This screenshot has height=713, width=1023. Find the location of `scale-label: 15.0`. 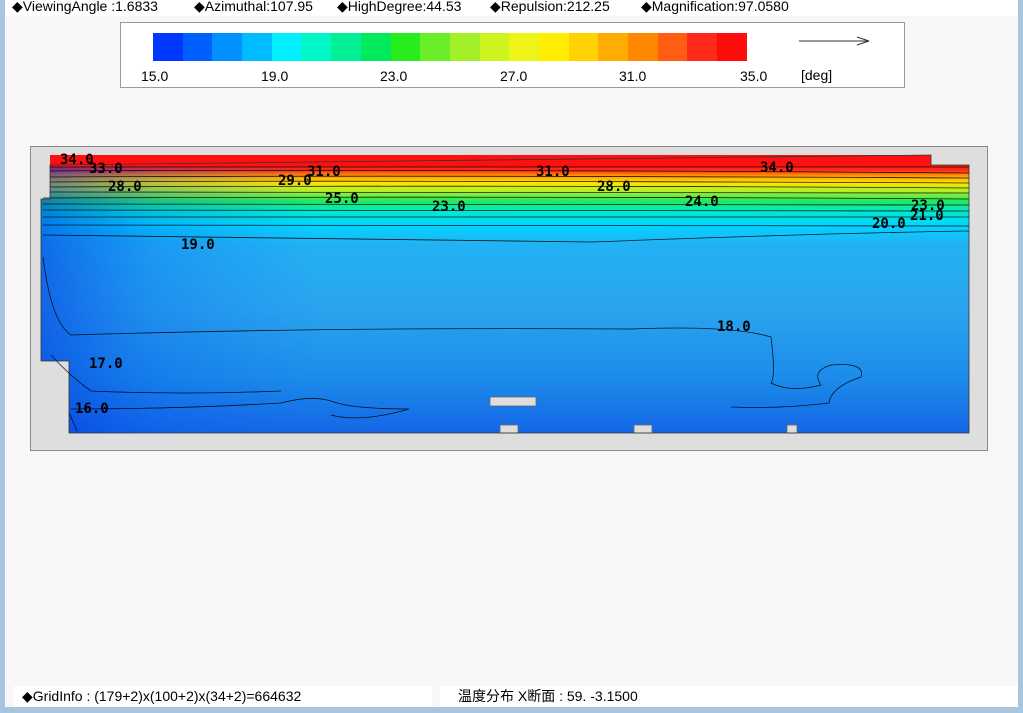

scale-label: 15.0 is located at coordinates (155, 76).